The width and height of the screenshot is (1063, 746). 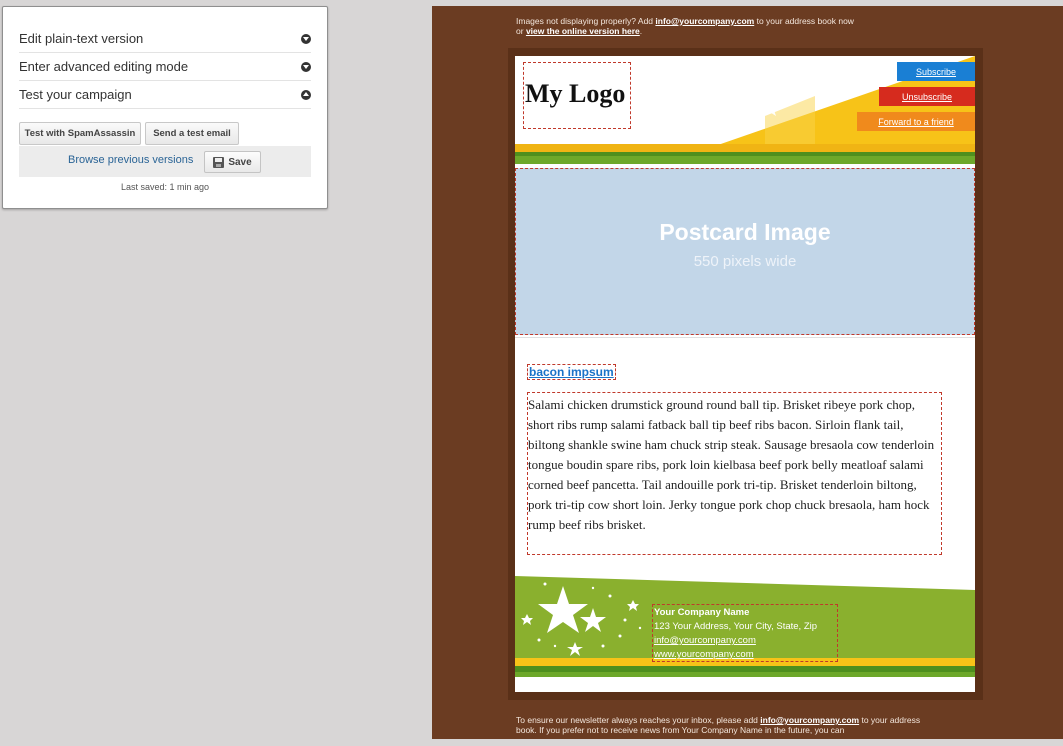 I want to click on versions-bar: Browse previous versions Save, so click(x=165, y=161).